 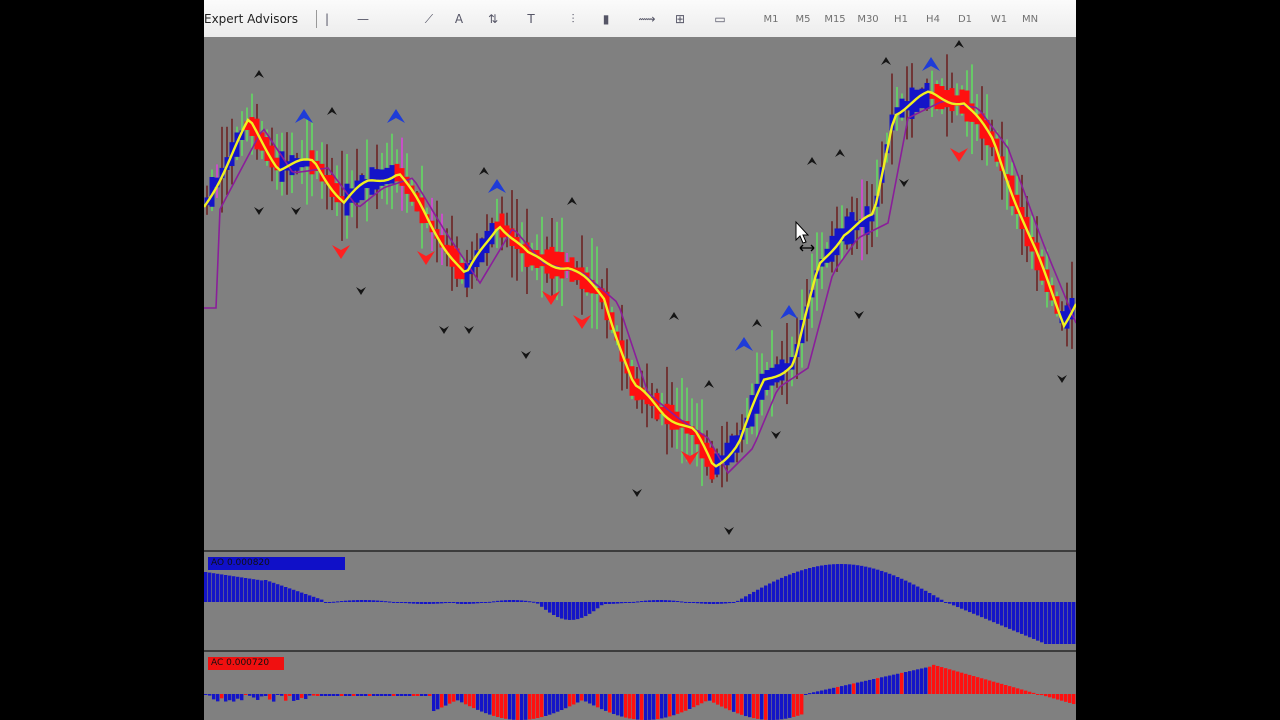 I want to click on timeframe-m1: M1, so click(x=771, y=18).